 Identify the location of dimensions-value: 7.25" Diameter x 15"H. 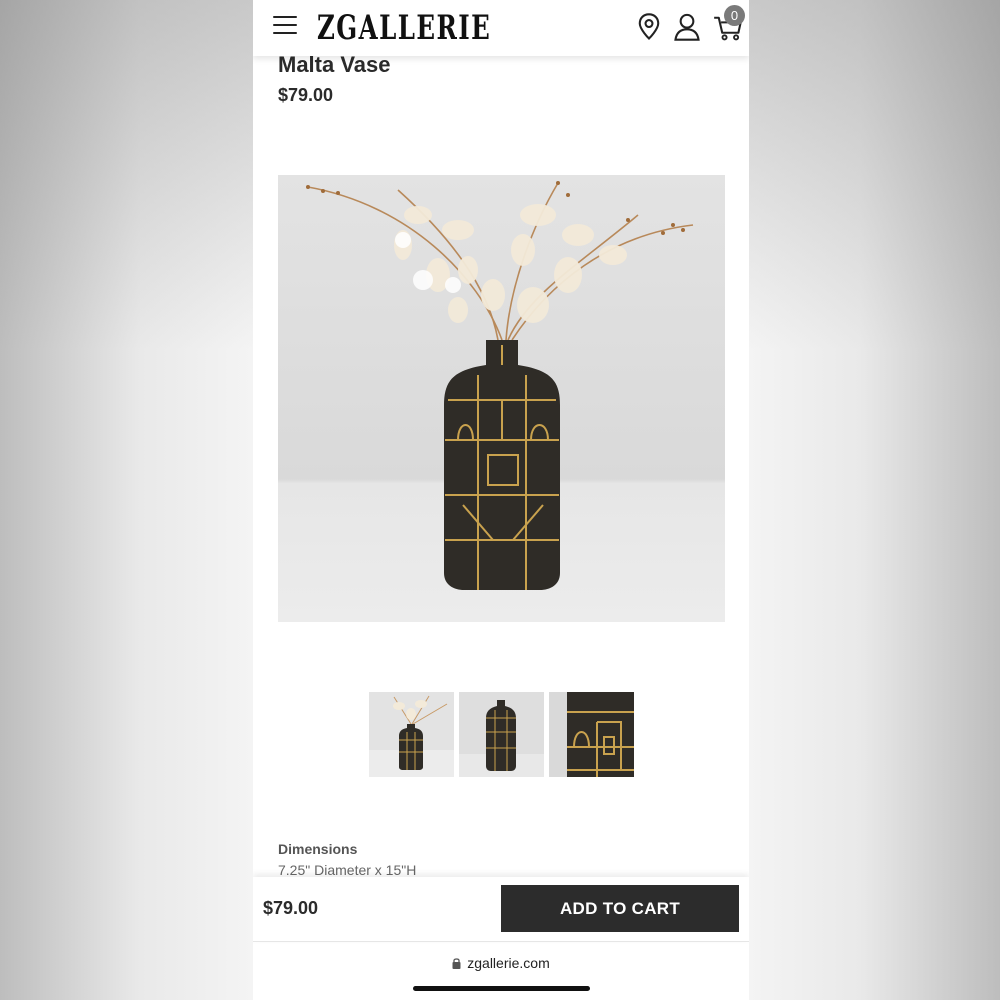
(347, 870).